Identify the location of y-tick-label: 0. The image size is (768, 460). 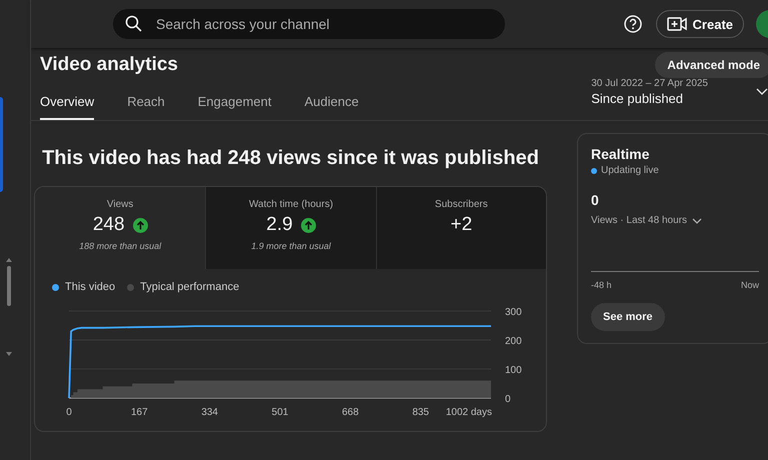
(508, 399).